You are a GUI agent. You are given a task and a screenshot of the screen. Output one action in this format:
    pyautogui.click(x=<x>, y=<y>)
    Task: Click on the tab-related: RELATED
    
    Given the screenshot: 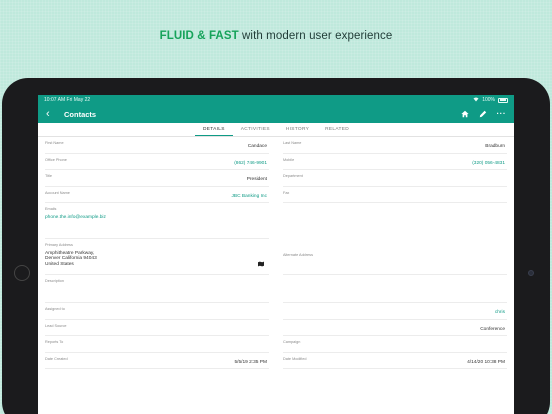 What is the action you would take?
    pyautogui.click(x=337, y=129)
    